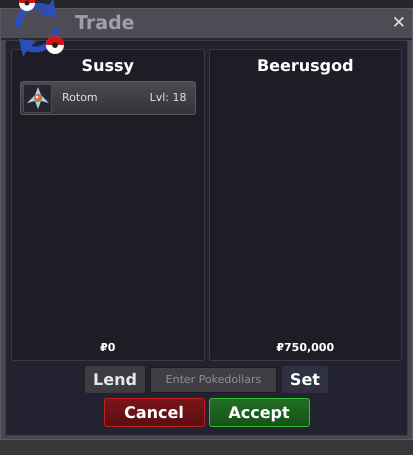 Image resolution: width=413 pixels, height=455 pixels. What do you see at coordinates (305, 66) in the screenshot?
I see `player-name: Beerusgod` at bounding box center [305, 66].